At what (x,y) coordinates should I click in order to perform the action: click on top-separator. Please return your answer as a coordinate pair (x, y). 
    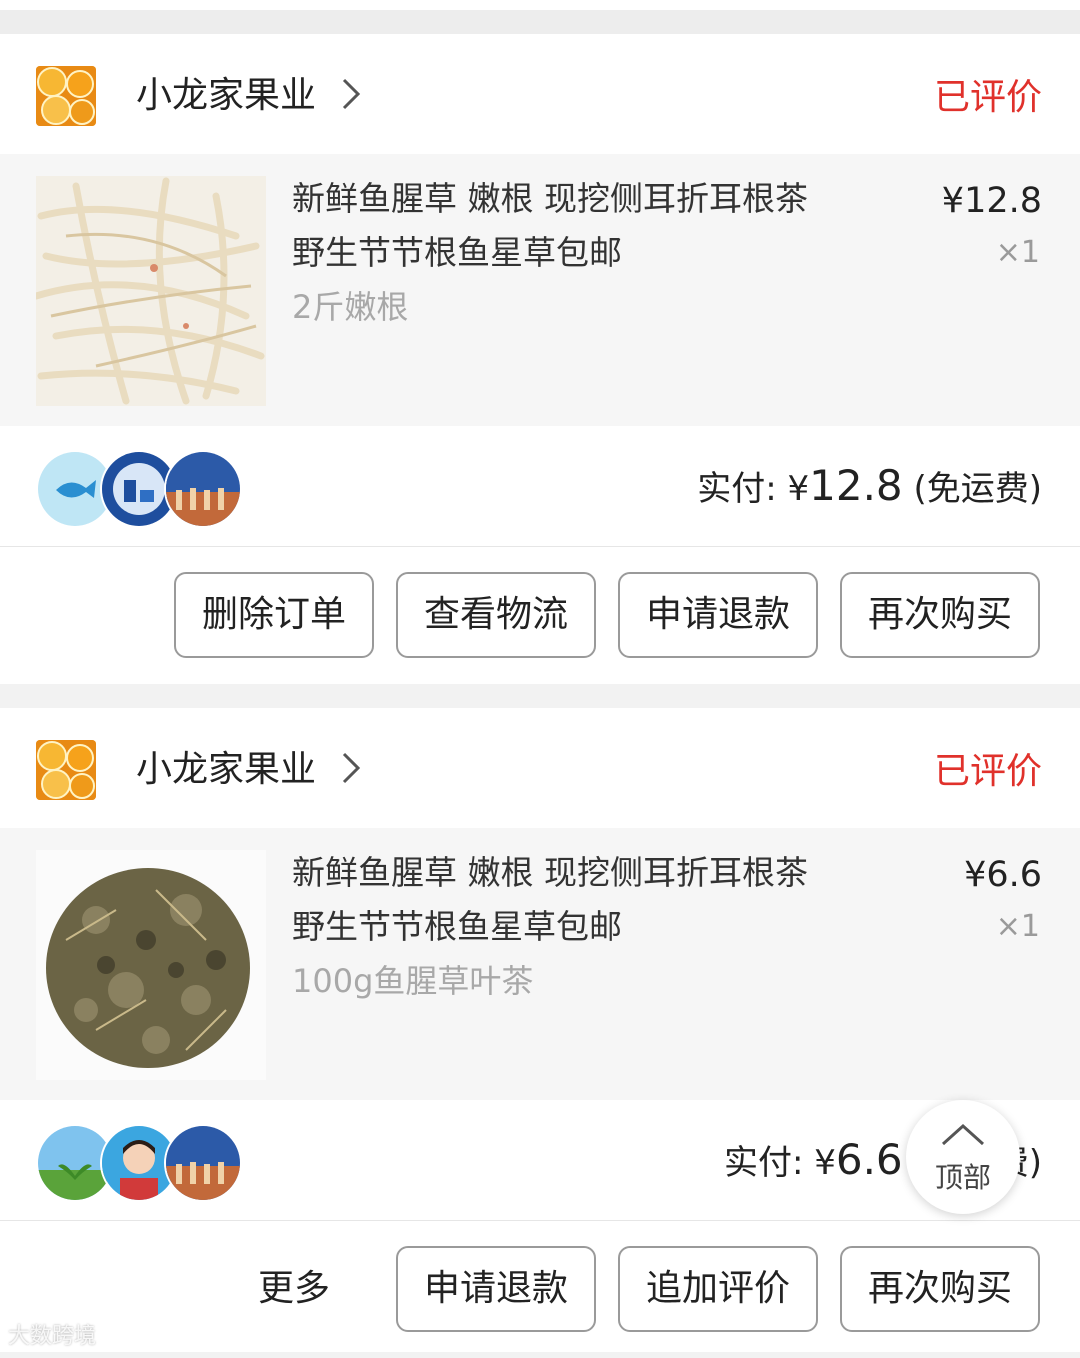
    Looking at the image, I should click on (540, 17).